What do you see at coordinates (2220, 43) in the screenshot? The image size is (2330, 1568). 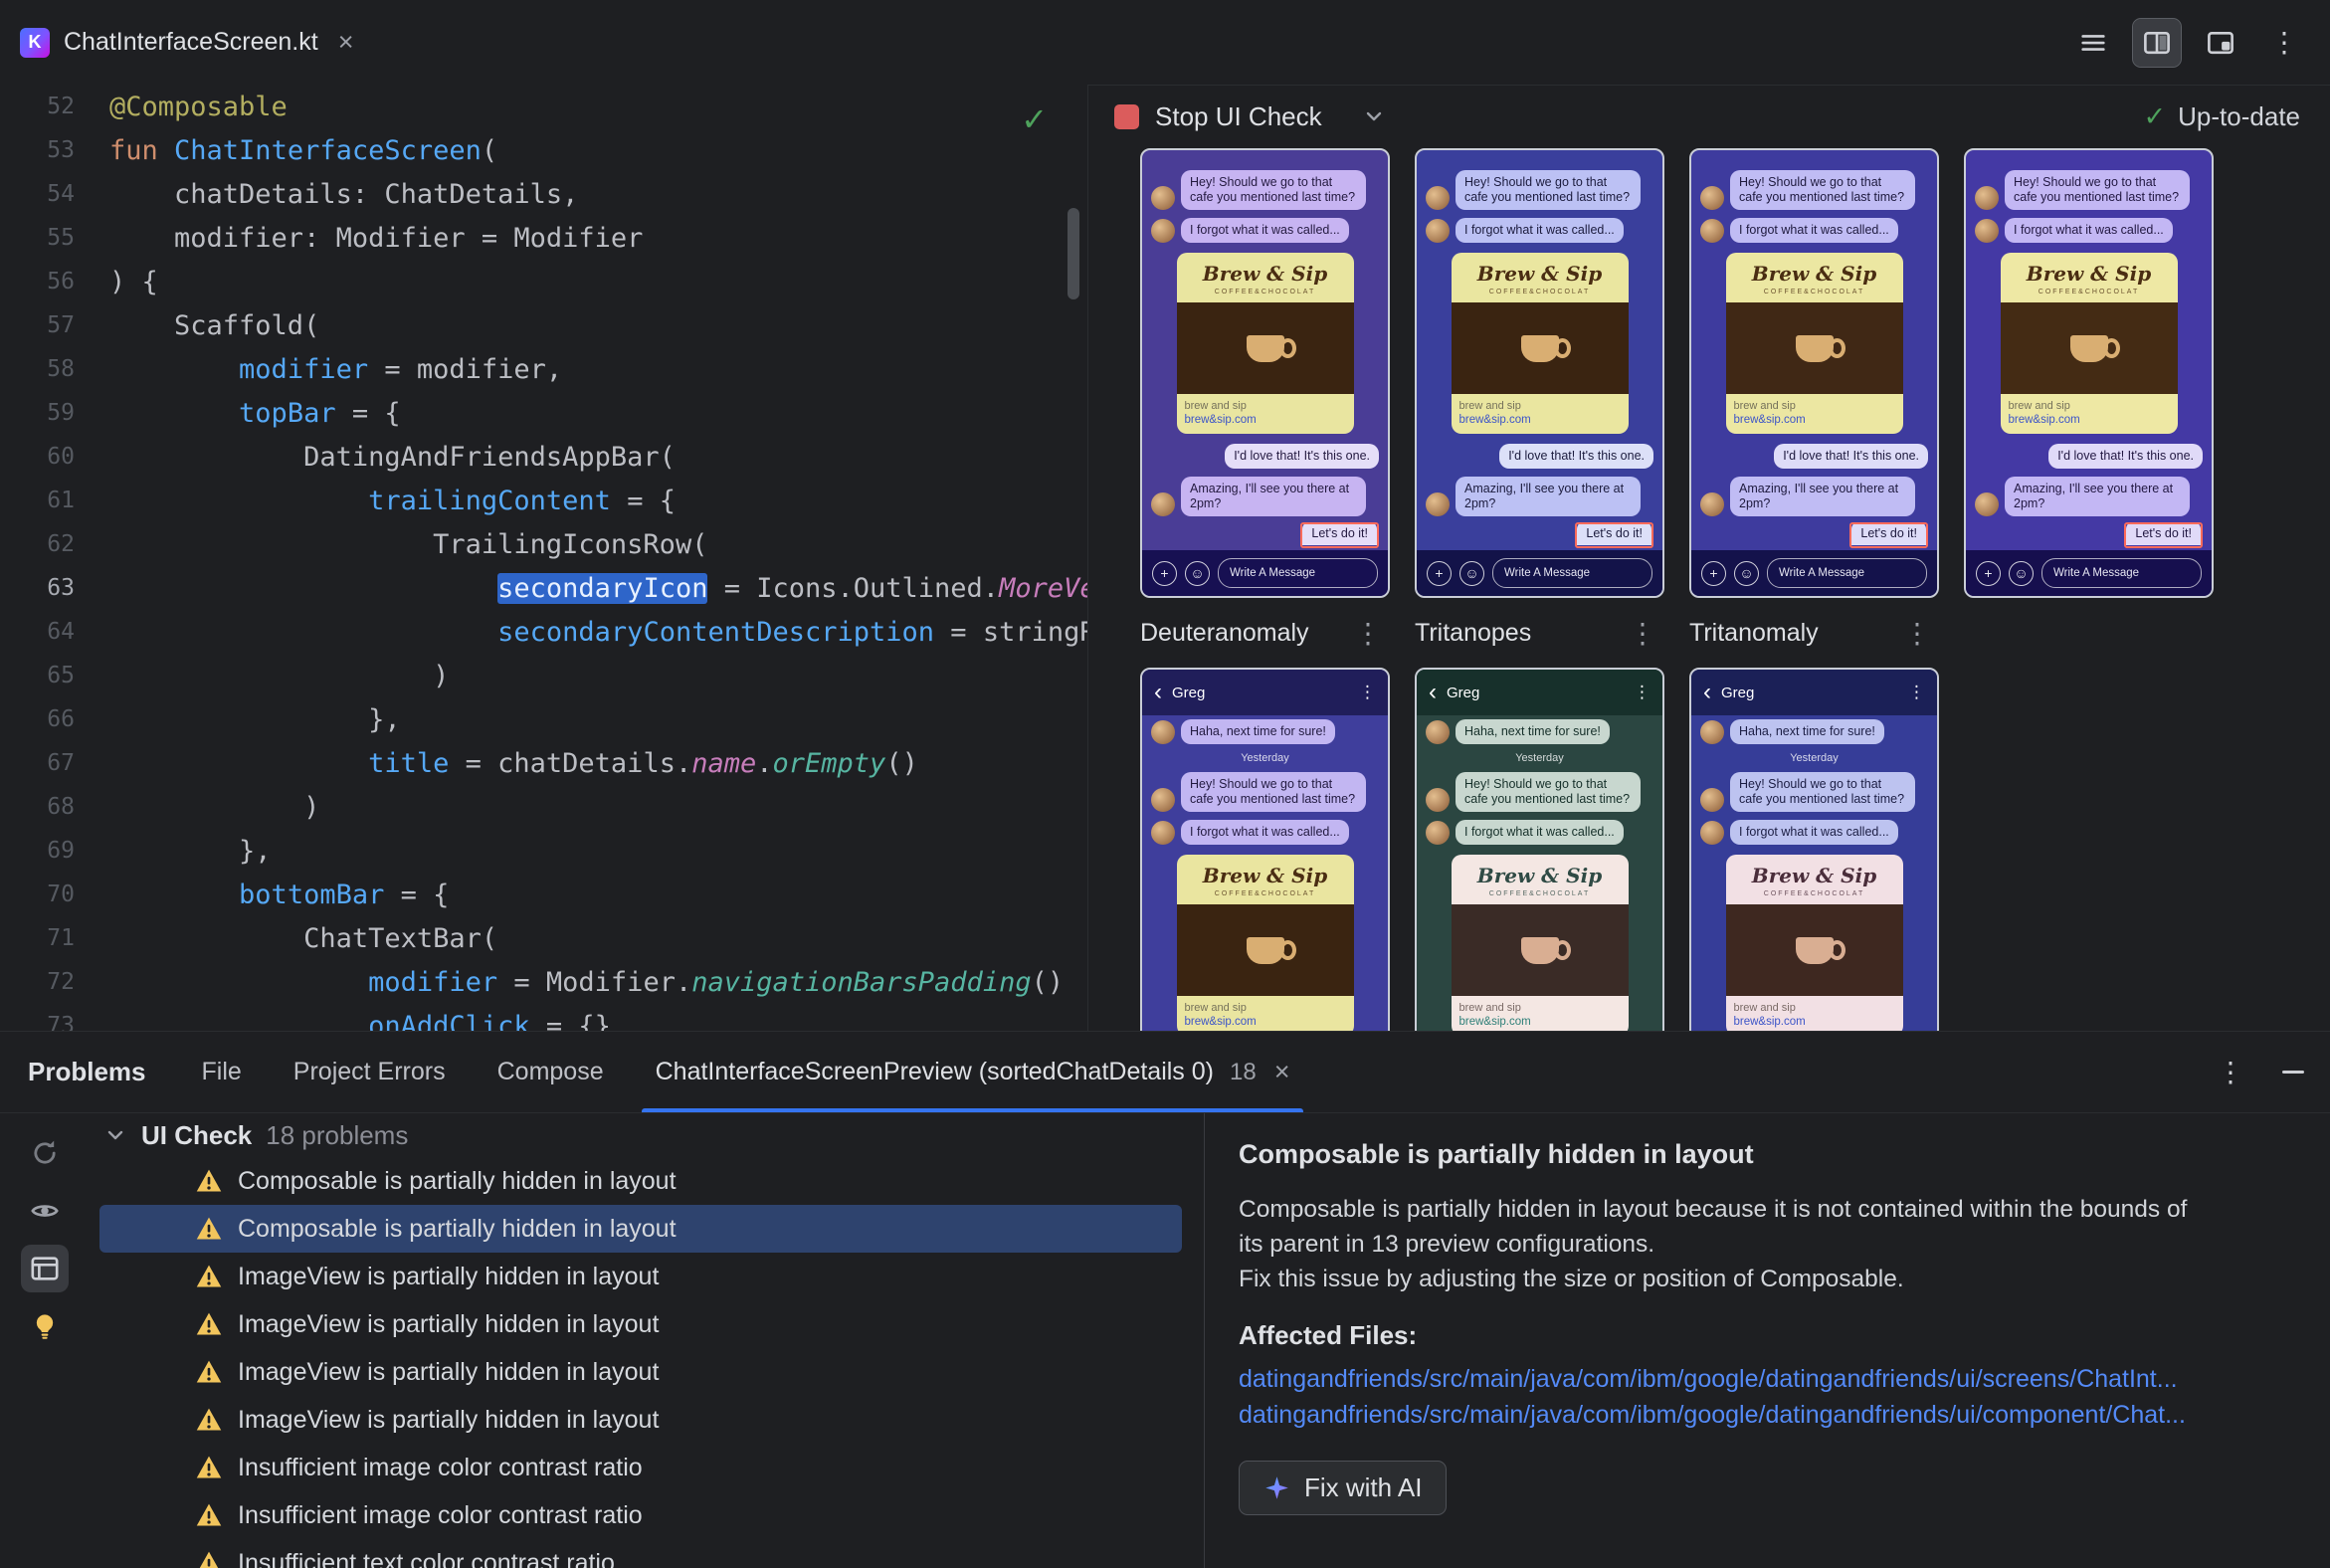 I see `preview-layout-icon` at bounding box center [2220, 43].